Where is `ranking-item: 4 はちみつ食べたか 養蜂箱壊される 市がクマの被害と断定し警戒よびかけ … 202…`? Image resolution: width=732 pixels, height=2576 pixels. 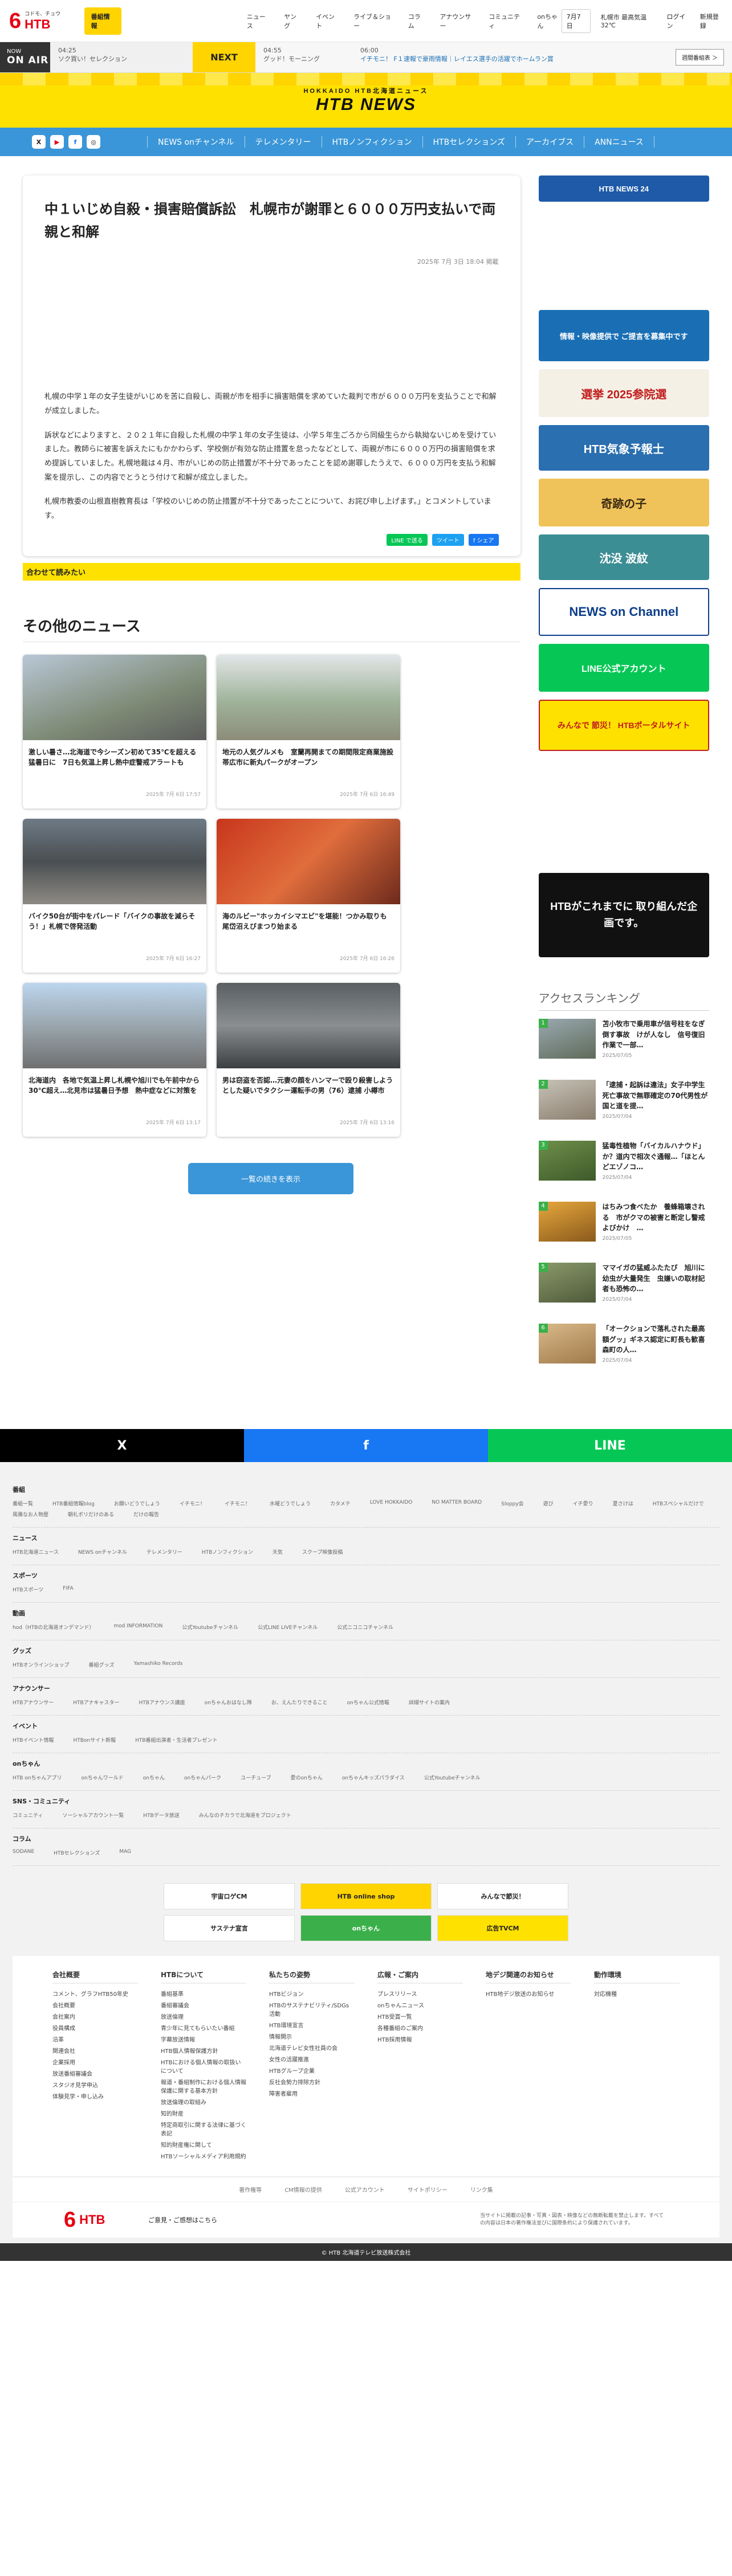 ranking-item: 4 はちみつ食べたか 養蜂箱壊される 市がクマの被害と断定し警戒よびかけ … 202… is located at coordinates (623, 1228).